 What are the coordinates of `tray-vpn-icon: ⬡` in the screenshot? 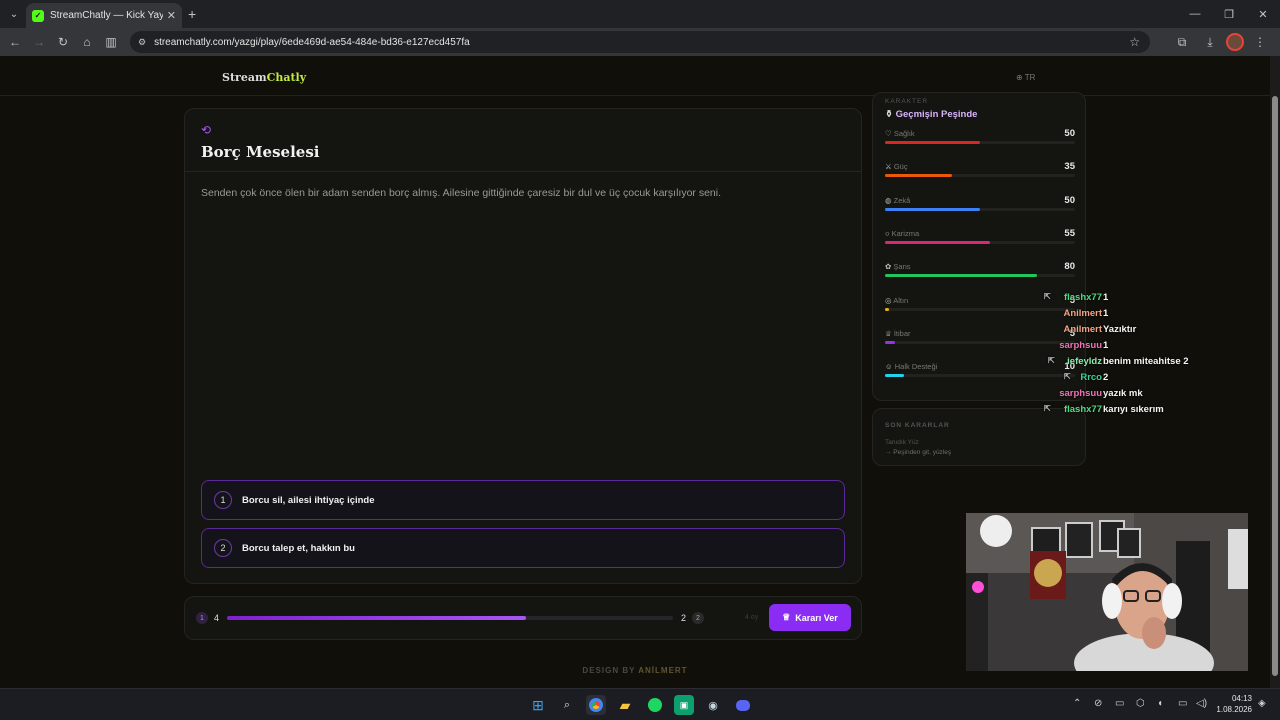 It's located at (1140, 703).